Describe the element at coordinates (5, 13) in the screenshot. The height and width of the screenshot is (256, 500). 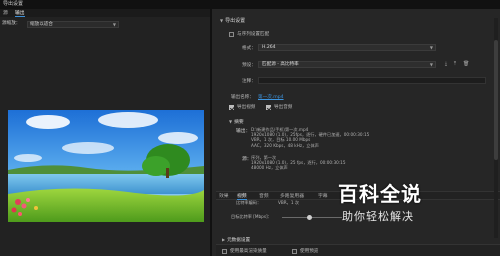
I see `tab-source: 源` at that location.